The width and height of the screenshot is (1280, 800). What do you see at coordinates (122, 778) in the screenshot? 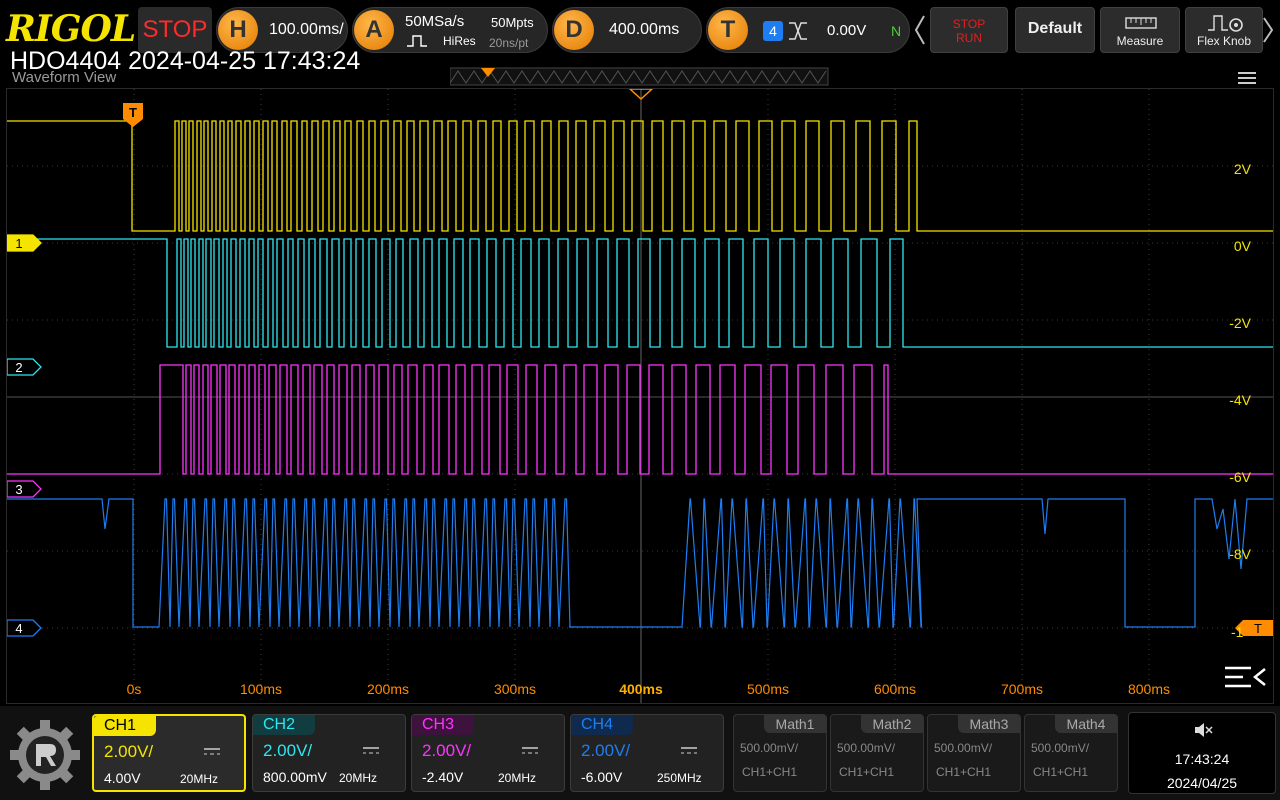
I see `ch1-offset: 4.00V` at bounding box center [122, 778].